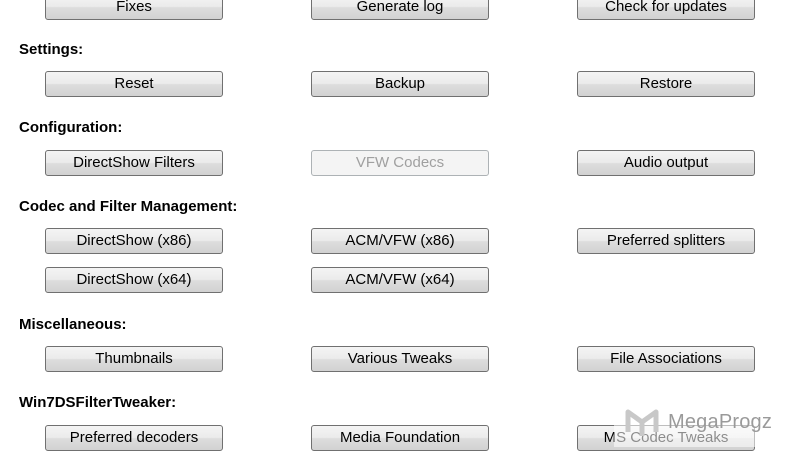 This screenshot has height=456, width=800. I want to click on acm-vfw-x86-button: ACM/VFW (x86), so click(400, 241).